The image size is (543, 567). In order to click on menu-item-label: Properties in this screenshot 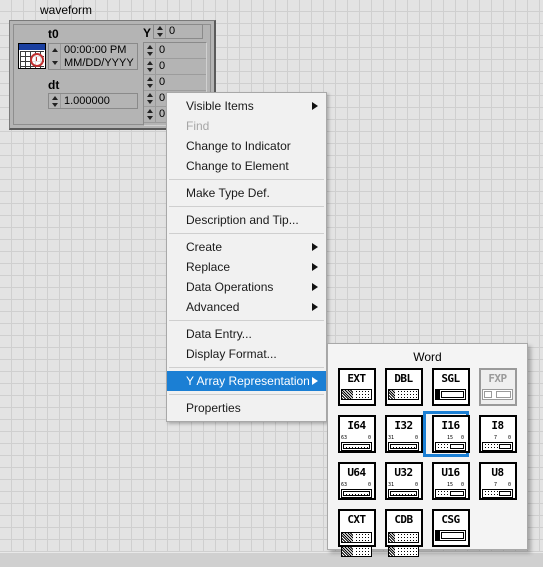, I will do `click(213, 408)`.